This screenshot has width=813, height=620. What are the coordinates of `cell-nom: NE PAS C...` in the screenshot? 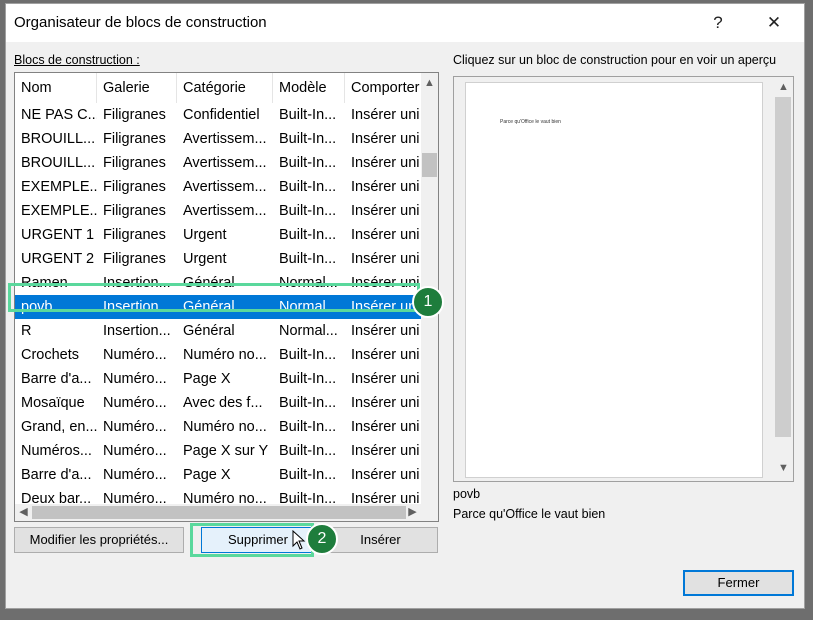 It's located at (59, 115).